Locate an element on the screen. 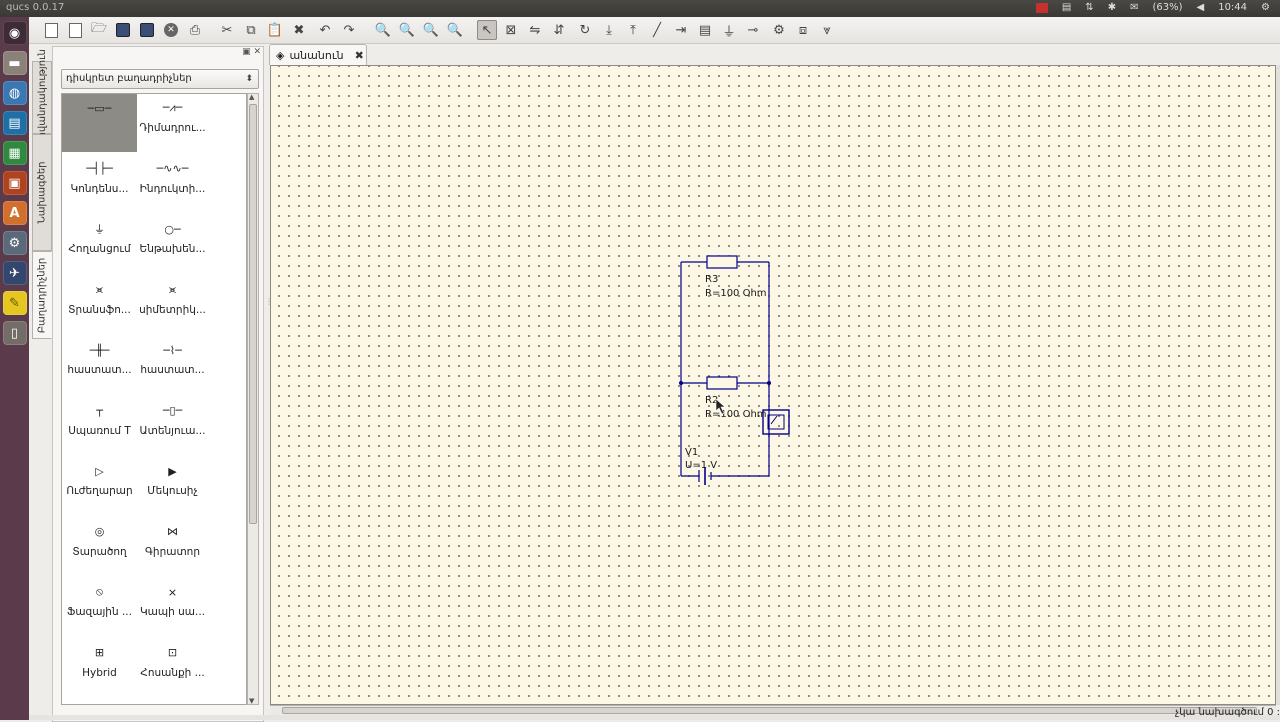  probe-placeholder is located at coordinates (776, 422).